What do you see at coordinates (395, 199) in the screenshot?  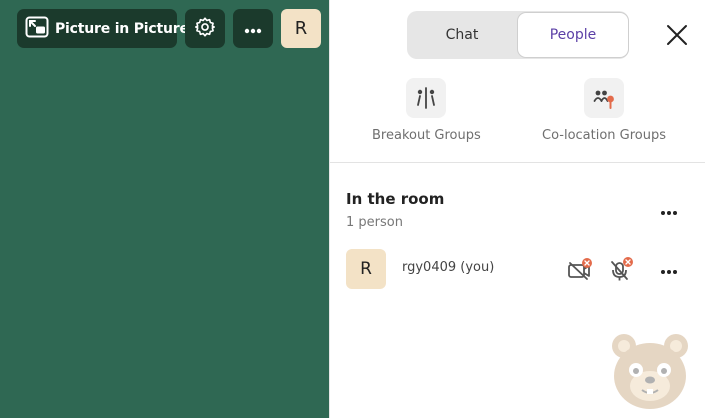 I see `room-title: In the room` at bounding box center [395, 199].